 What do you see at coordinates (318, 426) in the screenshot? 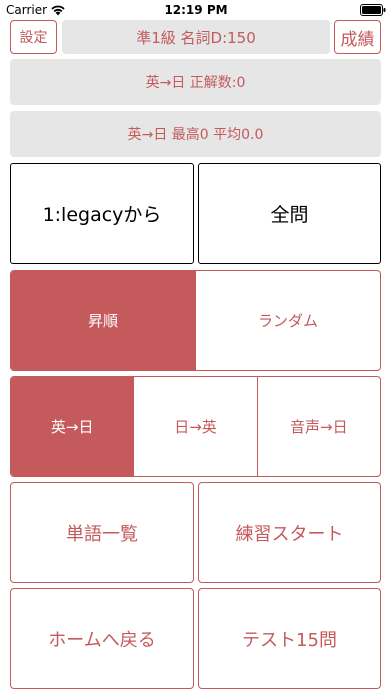
I see `direction-audio-ja-segment: 音声→日` at bounding box center [318, 426].